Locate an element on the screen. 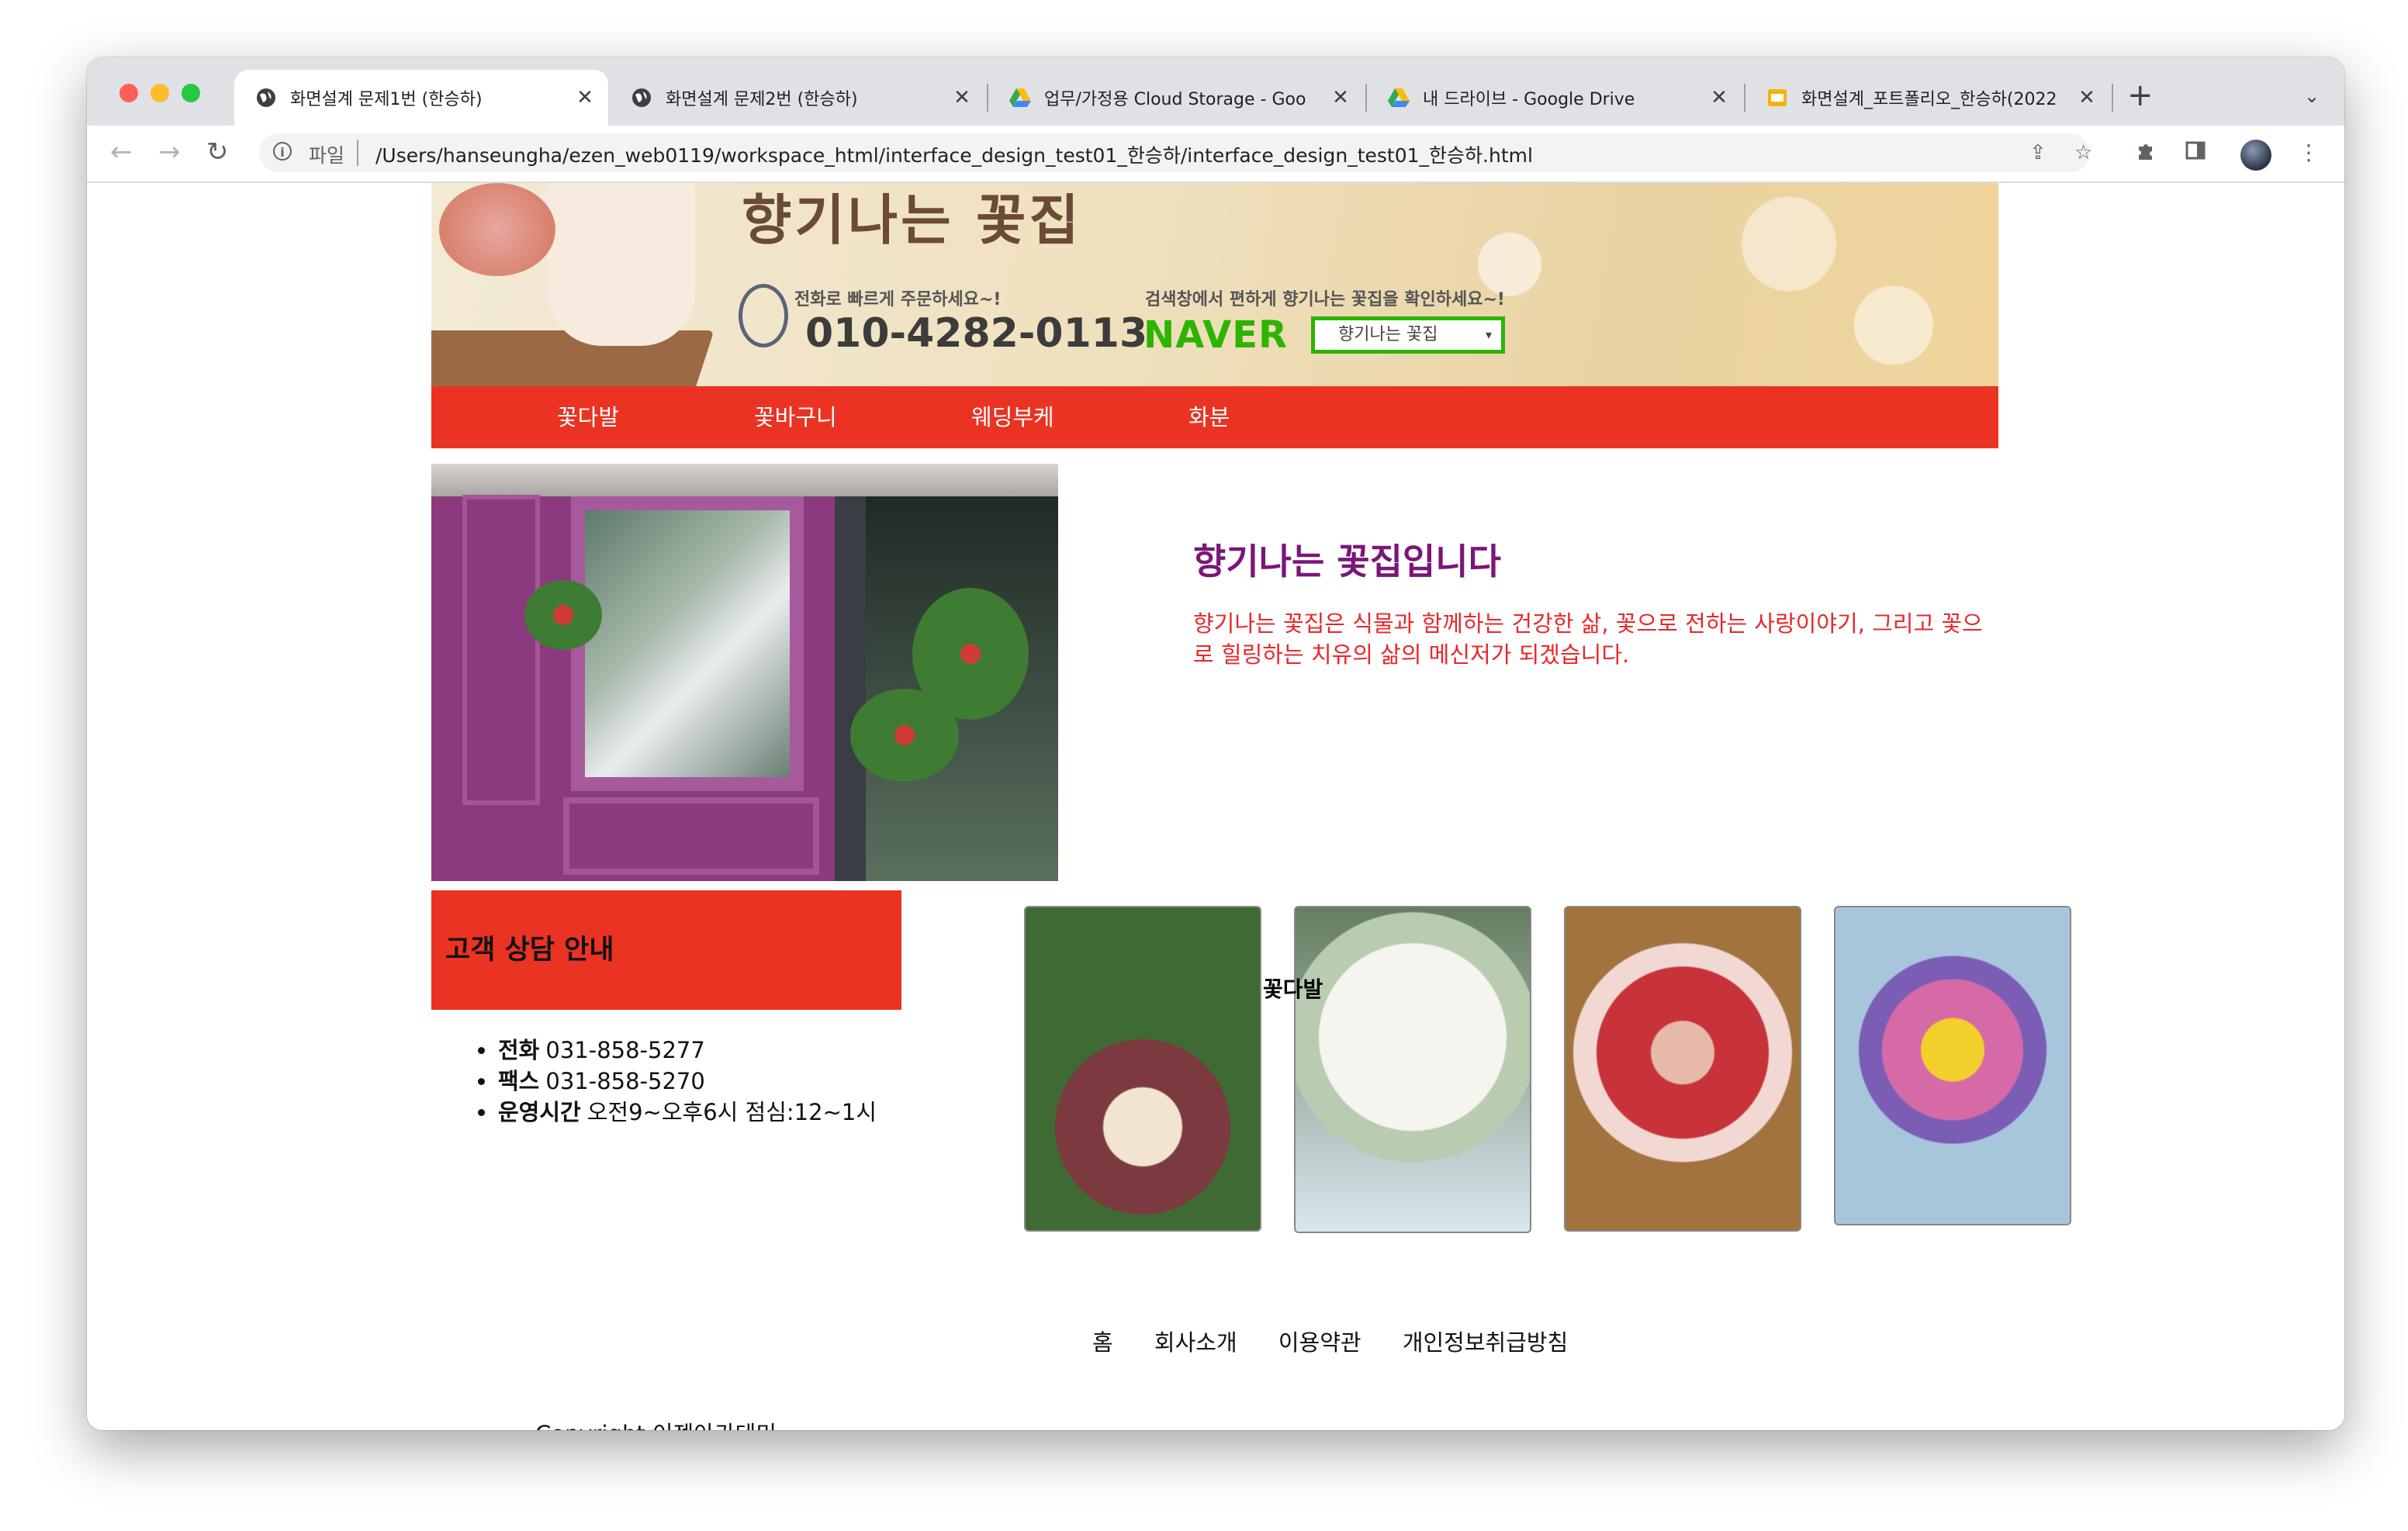 The height and width of the screenshot is (1531, 2408). footer-links: 홈 회사소개 이용약관 개인정보취급방침 is located at coordinates (1347, 1341).